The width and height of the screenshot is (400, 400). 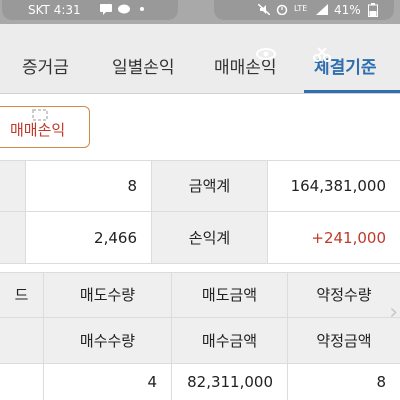 I want to click on table-cell-sell-qty: 4, so click(x=108, y=382).